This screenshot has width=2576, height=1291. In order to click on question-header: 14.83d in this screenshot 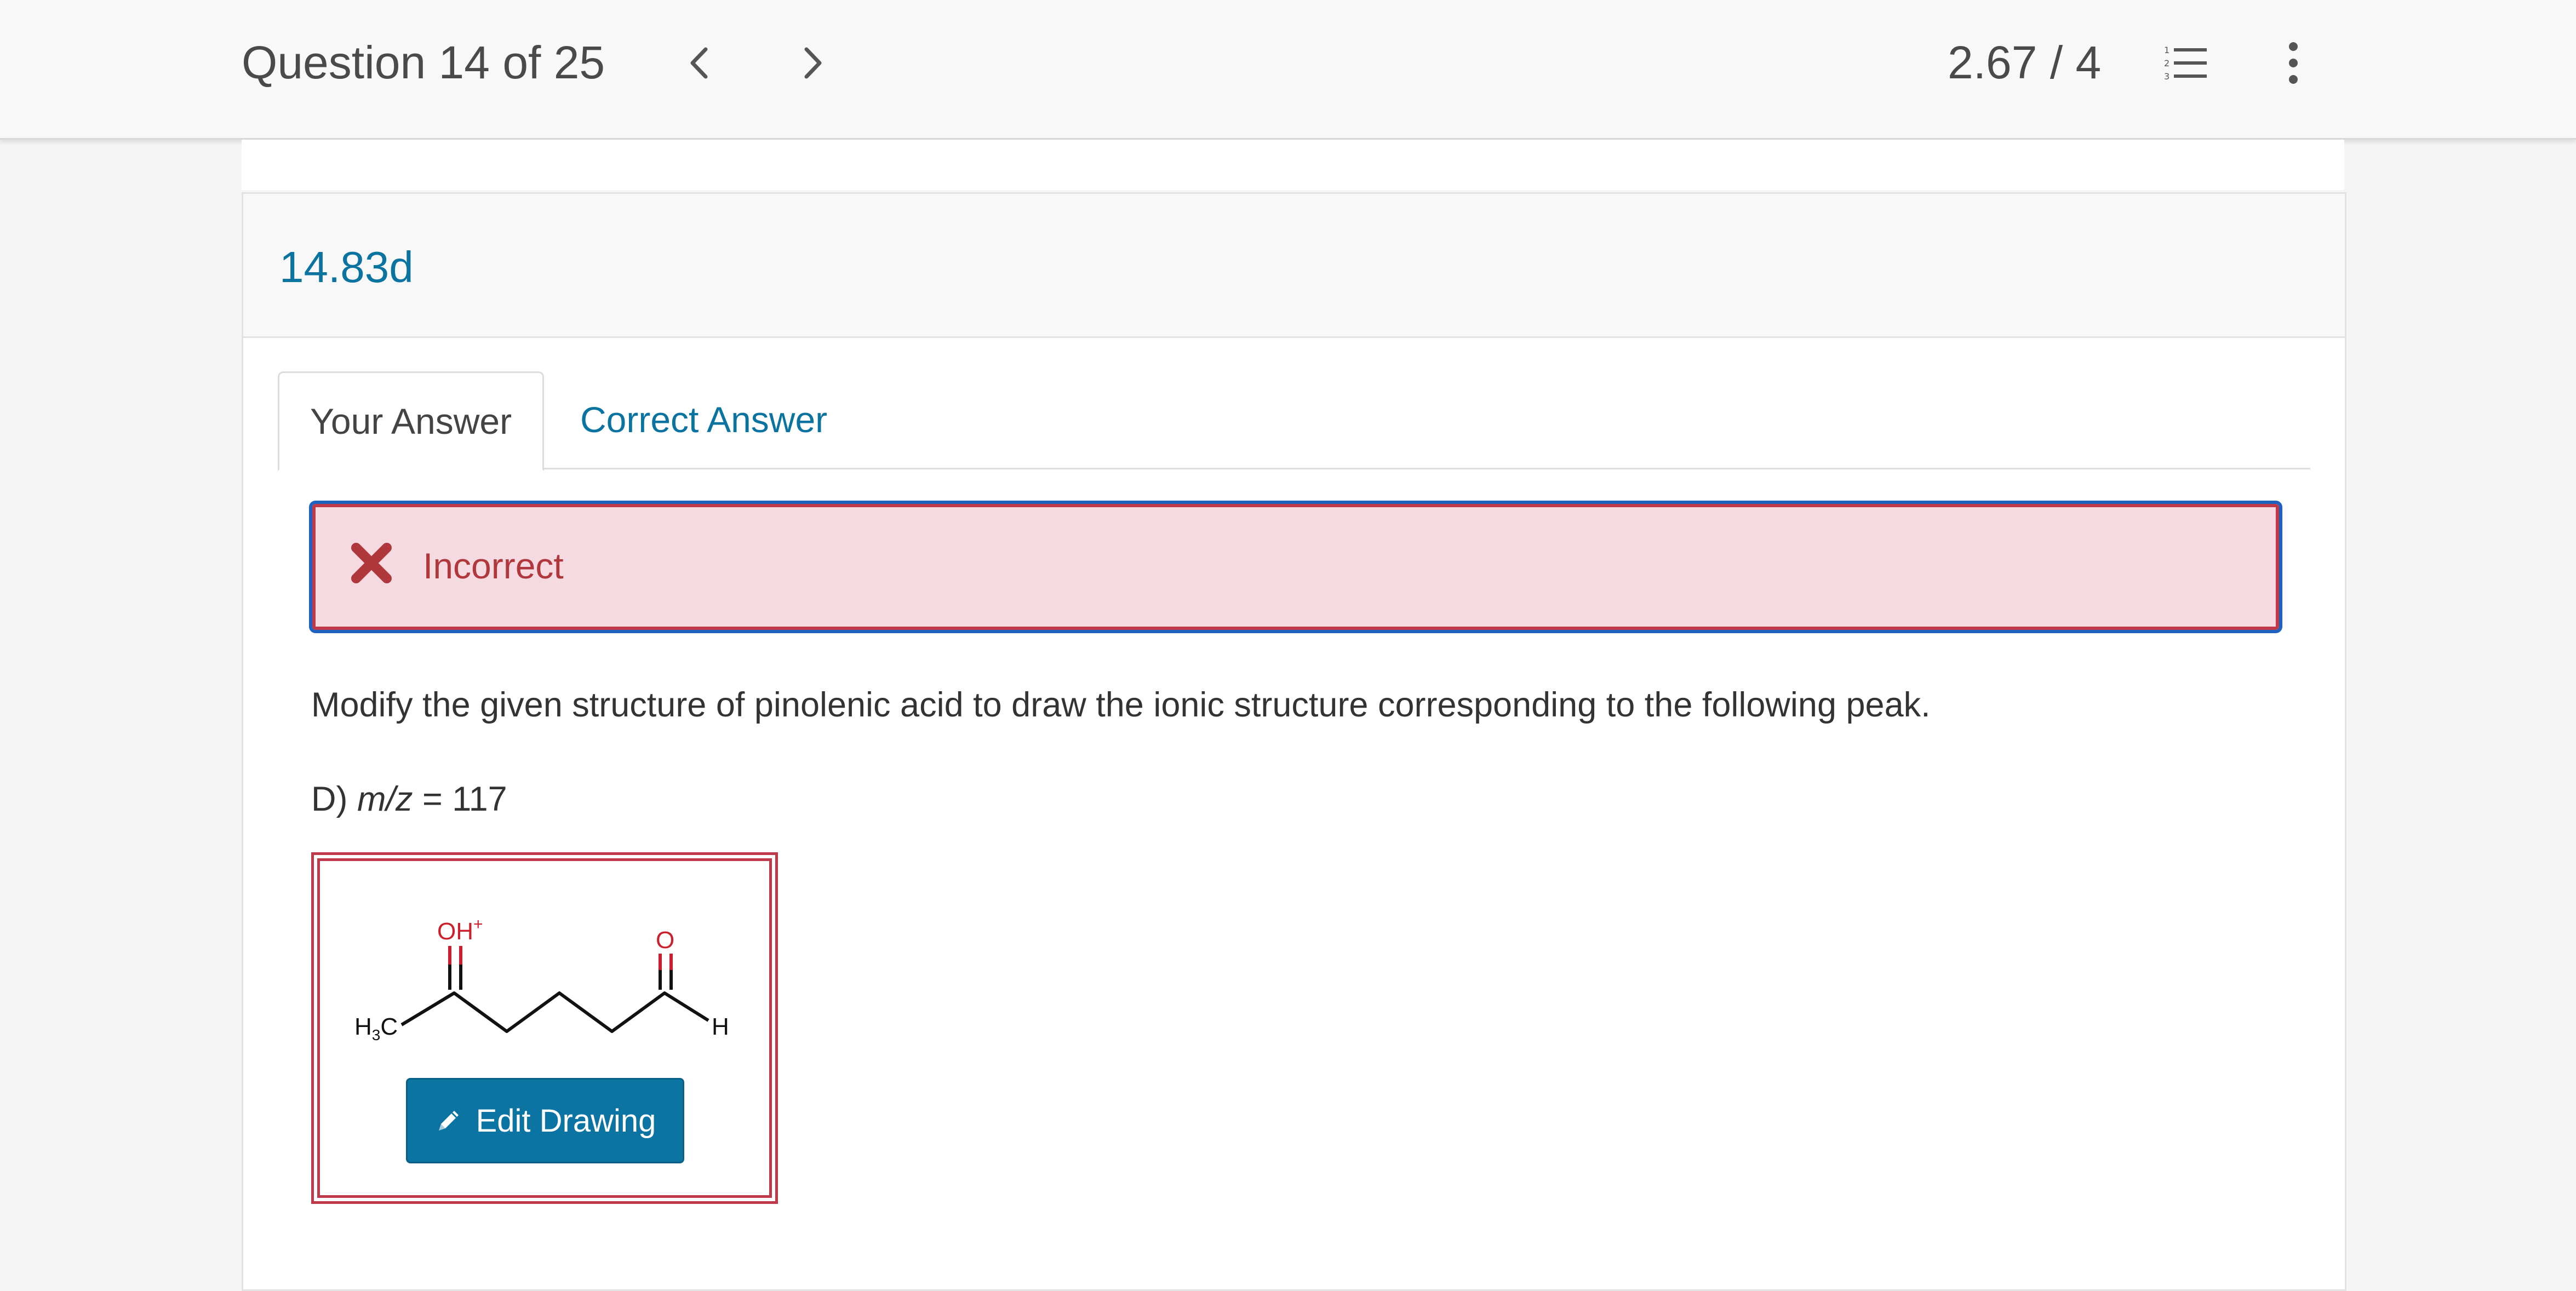, I will do `click(1294, 266)`.